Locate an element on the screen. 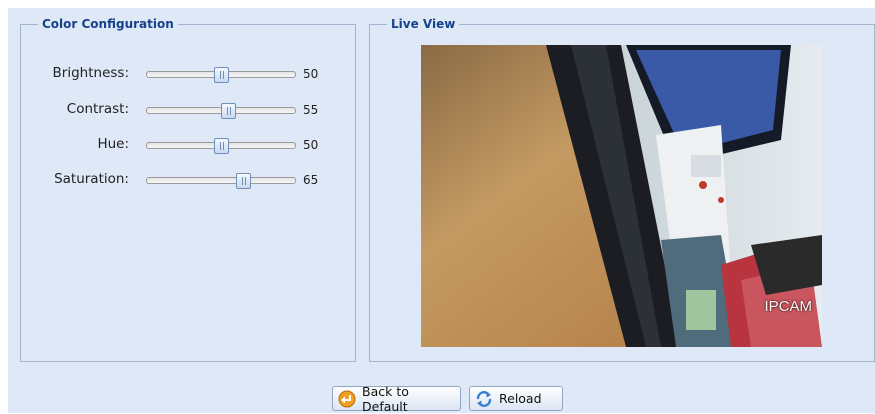 This screenshot has width=875, height=414. brightness-label: Brightness: is located at coordinates (90, 73).